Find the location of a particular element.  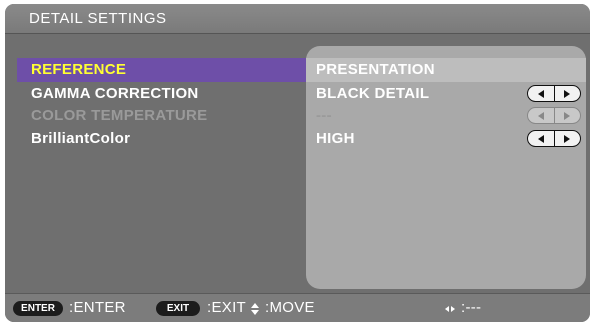

row-value: --- is located at coordinates (324, 115).